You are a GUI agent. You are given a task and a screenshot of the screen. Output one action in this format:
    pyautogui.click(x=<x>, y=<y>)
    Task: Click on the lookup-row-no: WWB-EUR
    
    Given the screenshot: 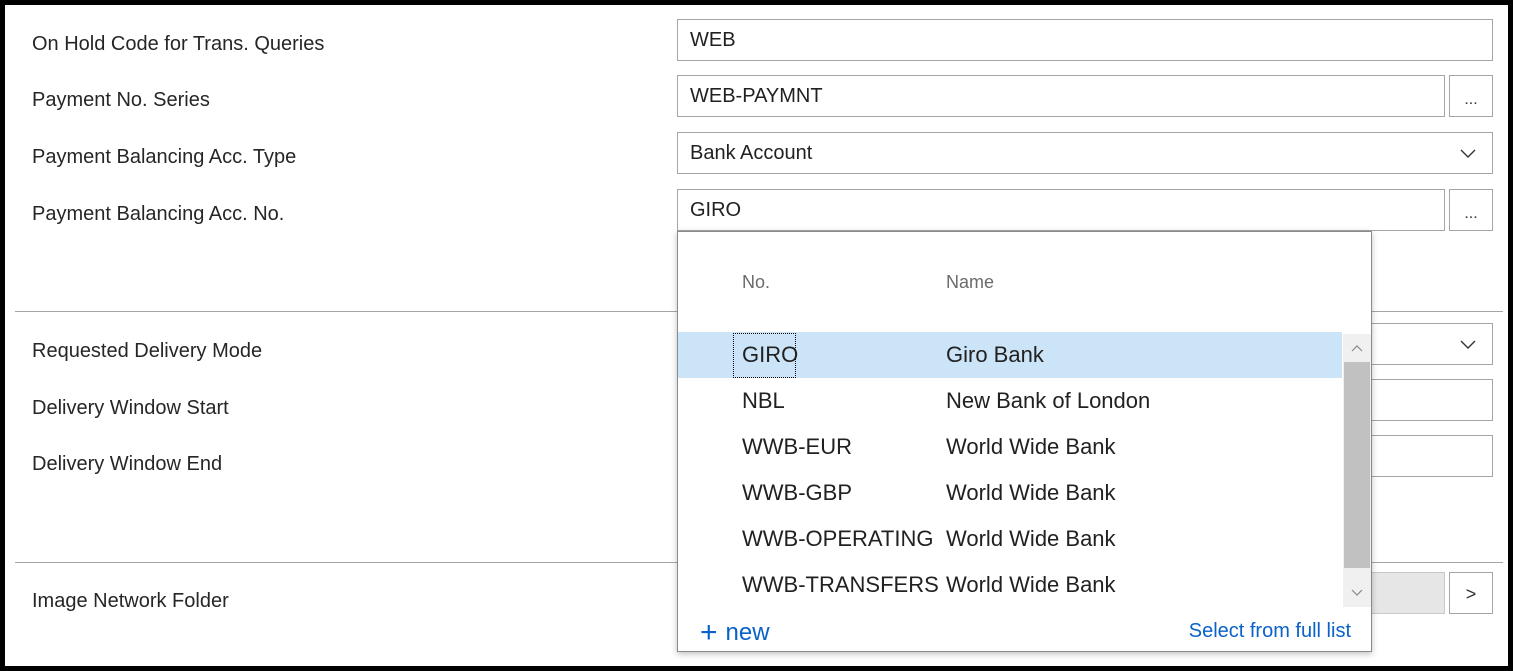 What is the action you would take?
    pyautogui.click(x=797, y=446)
    